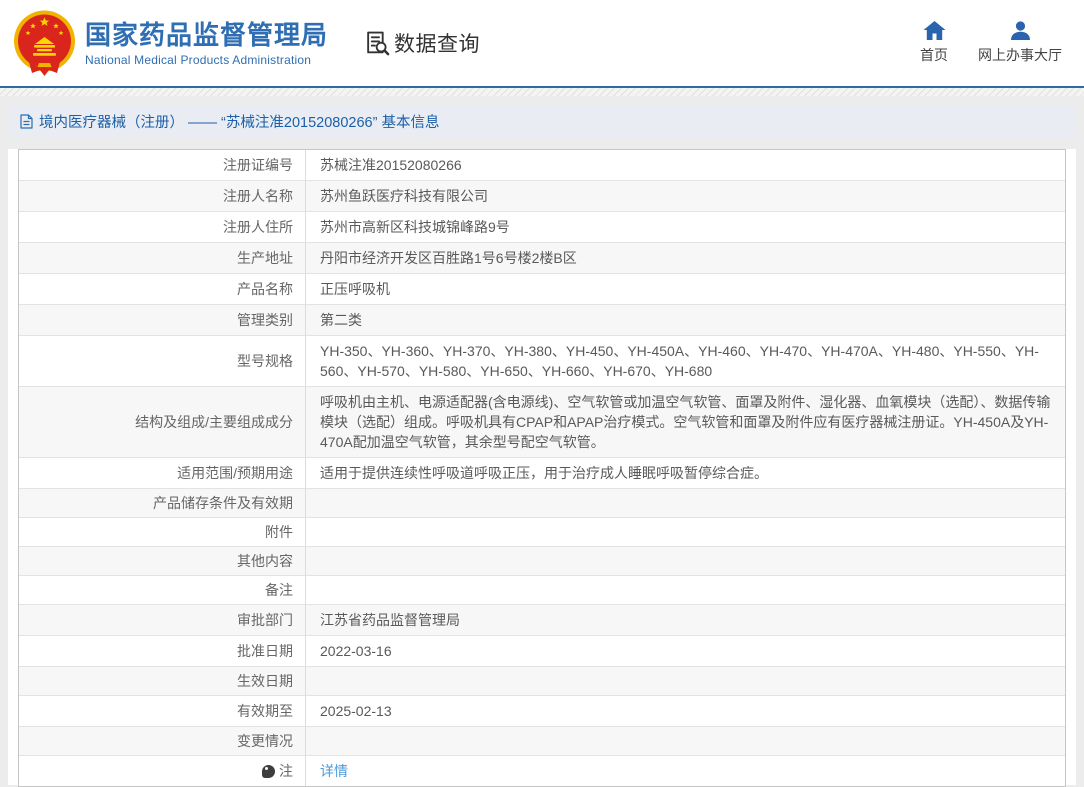 The height and width of the screenshot is (787, 1084). Describe the element at coordinates (162, 473) in the screenshot. I see `row-label: 适用范围/预期用途` at that location.